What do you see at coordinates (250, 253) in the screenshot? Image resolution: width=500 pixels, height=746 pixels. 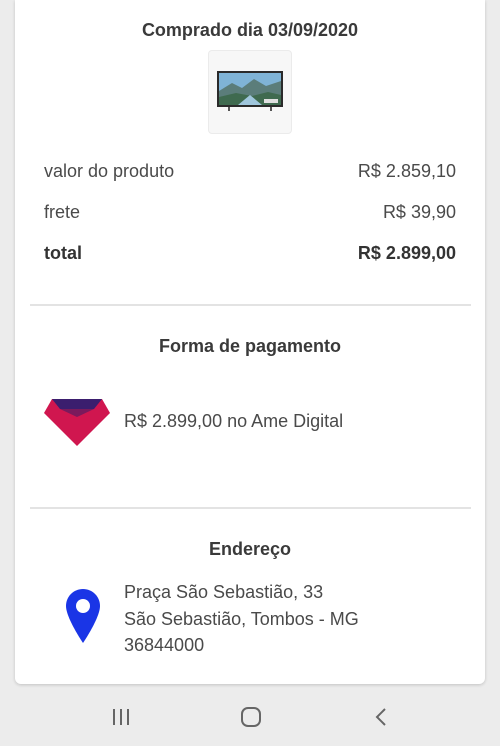 I see `total-row: total R$ 2.899,00` at bounding box center [250, 253].